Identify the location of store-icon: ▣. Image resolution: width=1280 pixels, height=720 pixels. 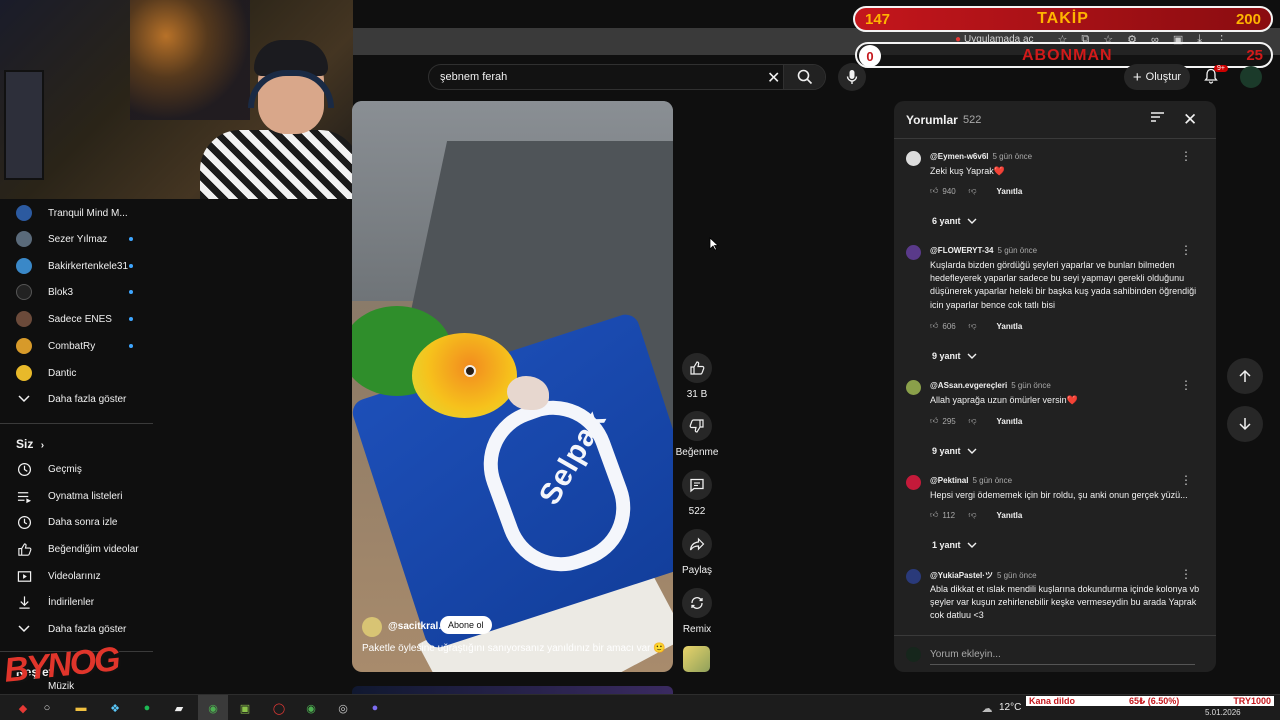
(245, 708).